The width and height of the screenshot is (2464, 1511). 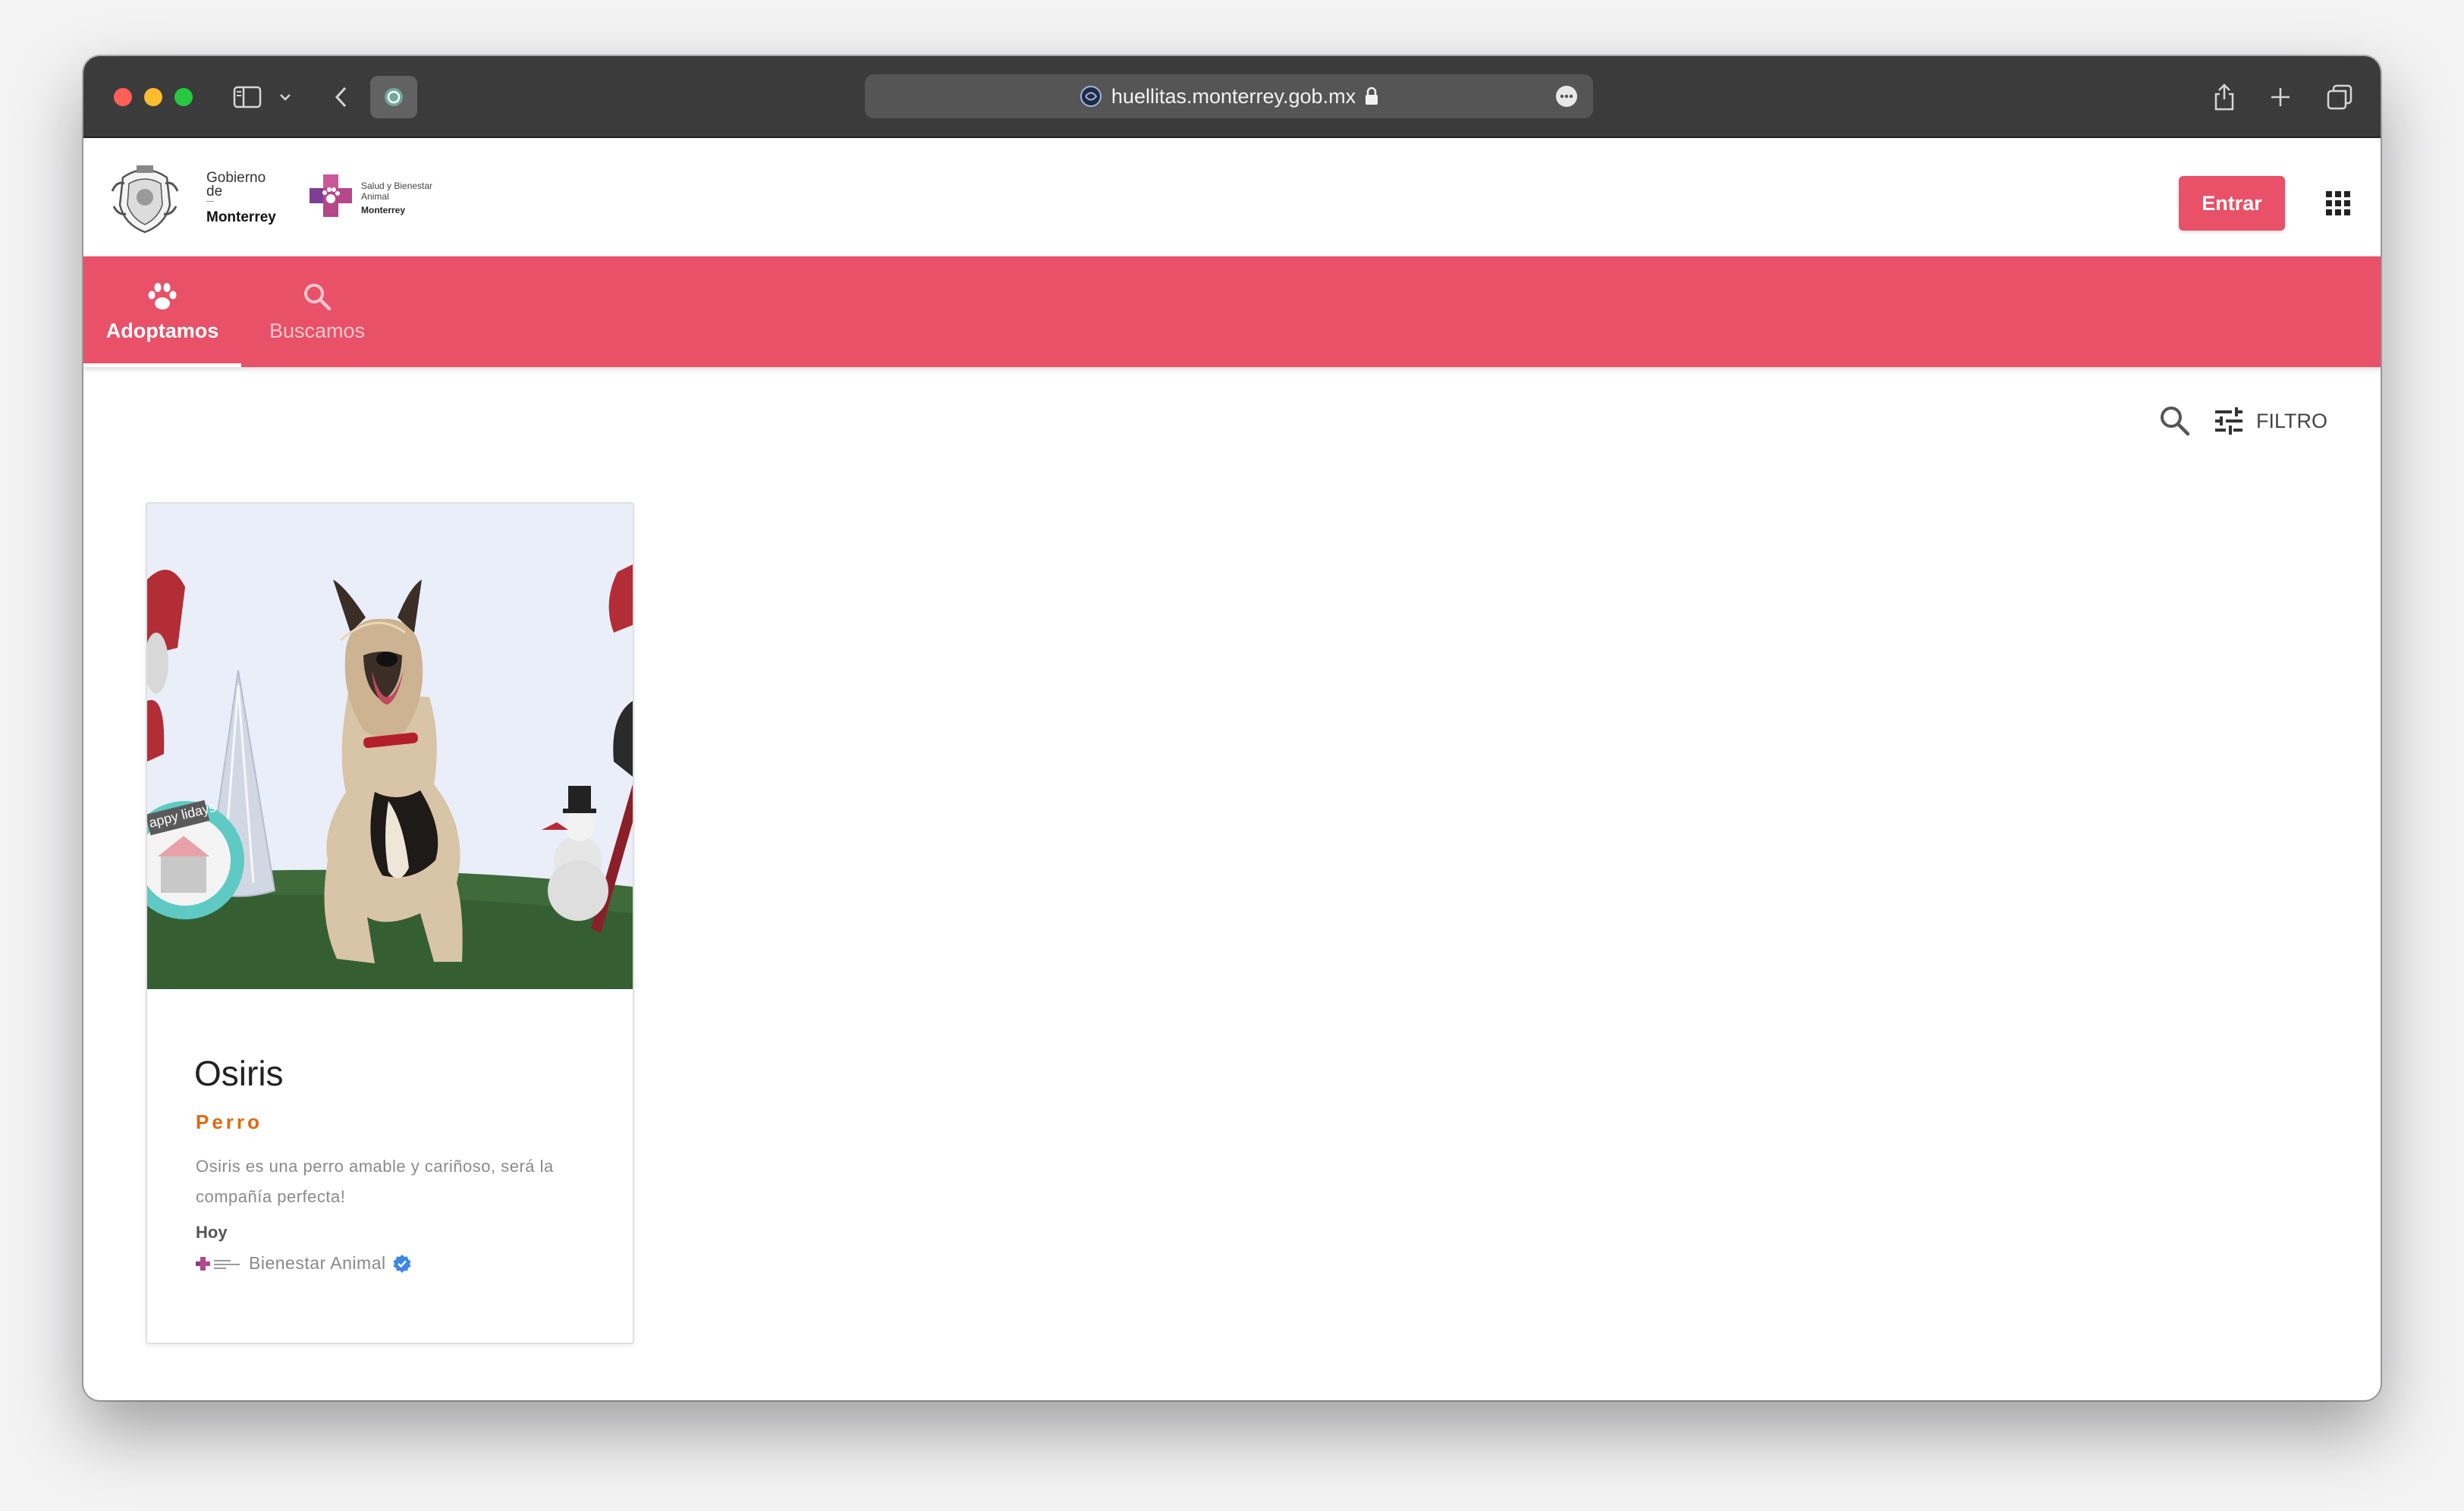 What do you see at coordinates (2280, 97) in the screenshot?
I see `new-tab-icon` at bounding box center [2280, 97].